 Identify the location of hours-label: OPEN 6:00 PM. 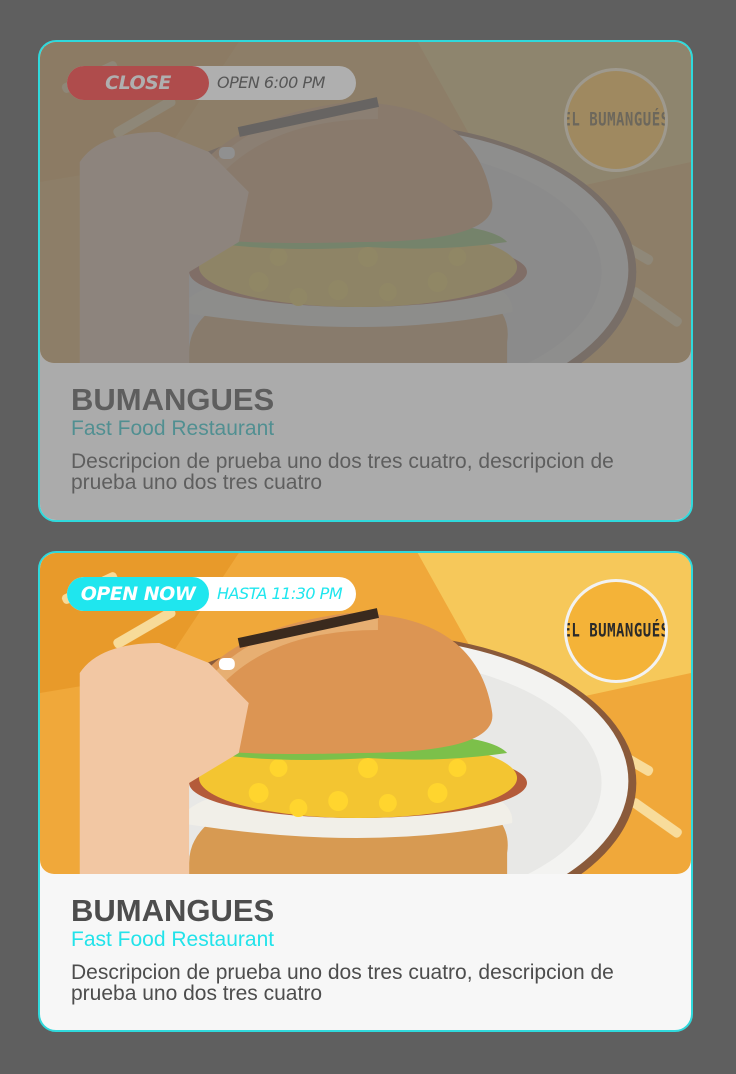
(271, 82).